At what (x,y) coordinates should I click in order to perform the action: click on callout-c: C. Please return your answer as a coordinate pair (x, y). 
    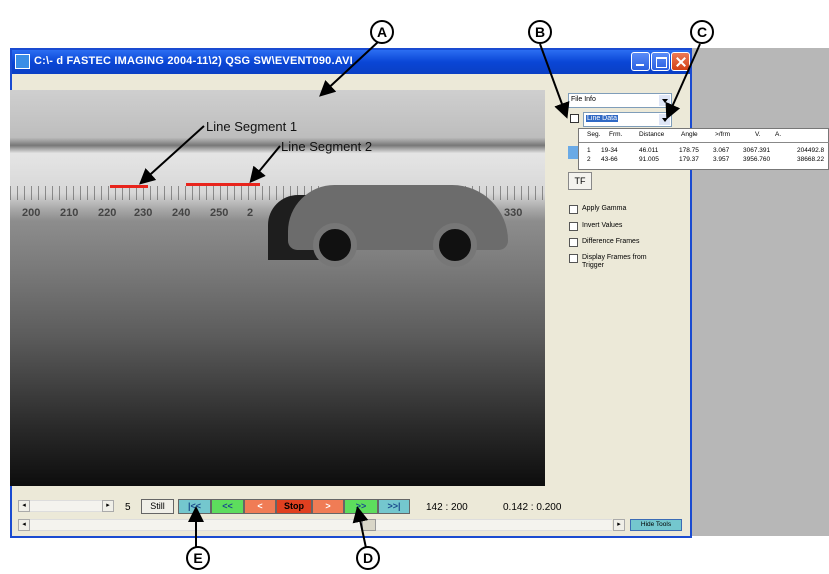
    Looking at the image, I should click on (702, 32).